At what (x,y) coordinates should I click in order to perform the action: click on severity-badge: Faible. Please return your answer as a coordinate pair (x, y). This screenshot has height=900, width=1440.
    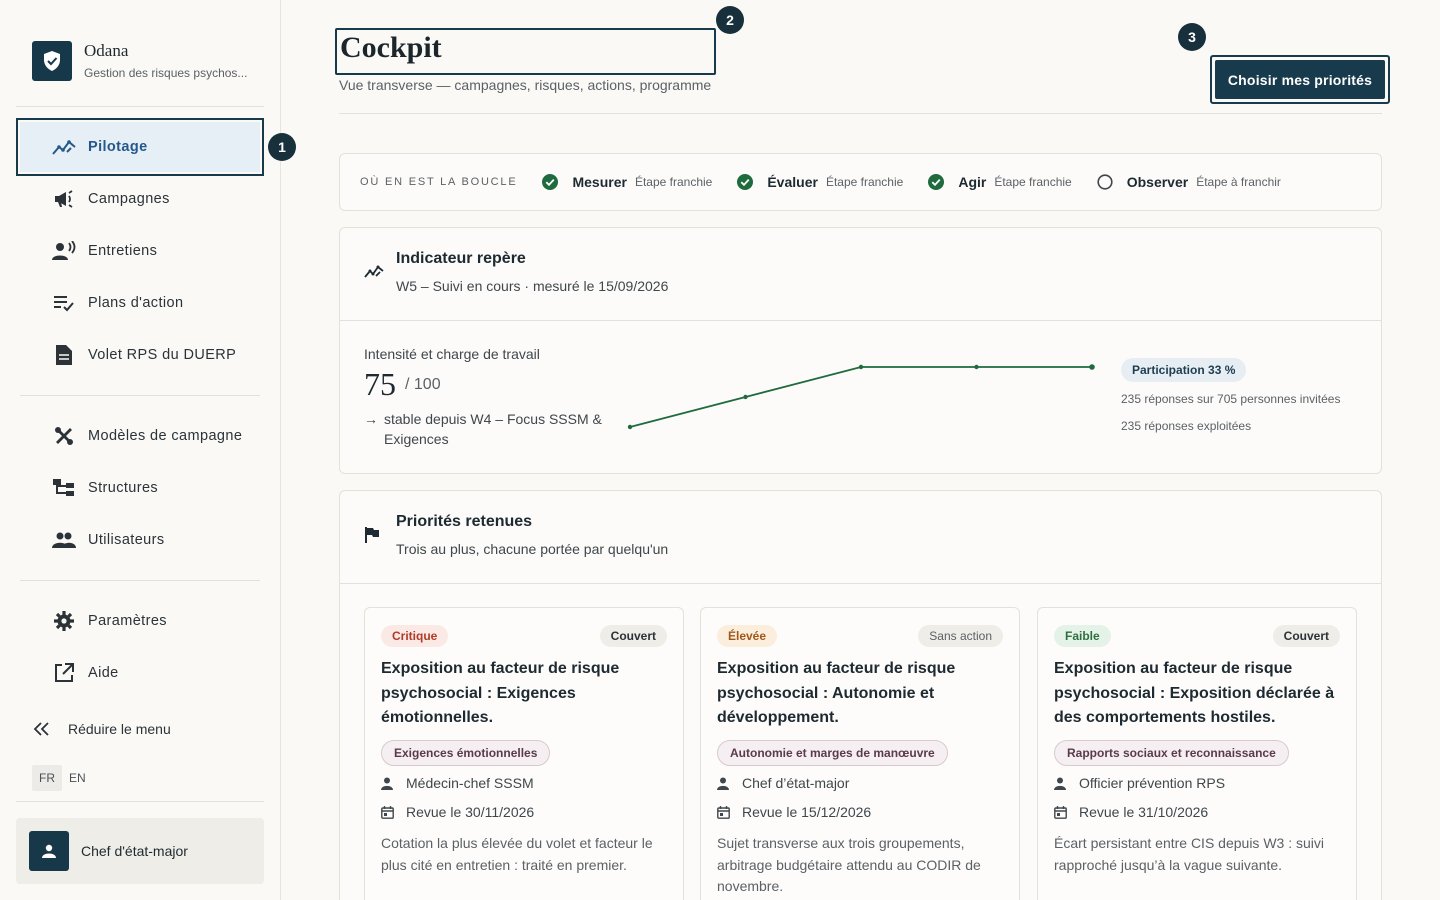
    Looking at the image, I should click on (1082, 636).